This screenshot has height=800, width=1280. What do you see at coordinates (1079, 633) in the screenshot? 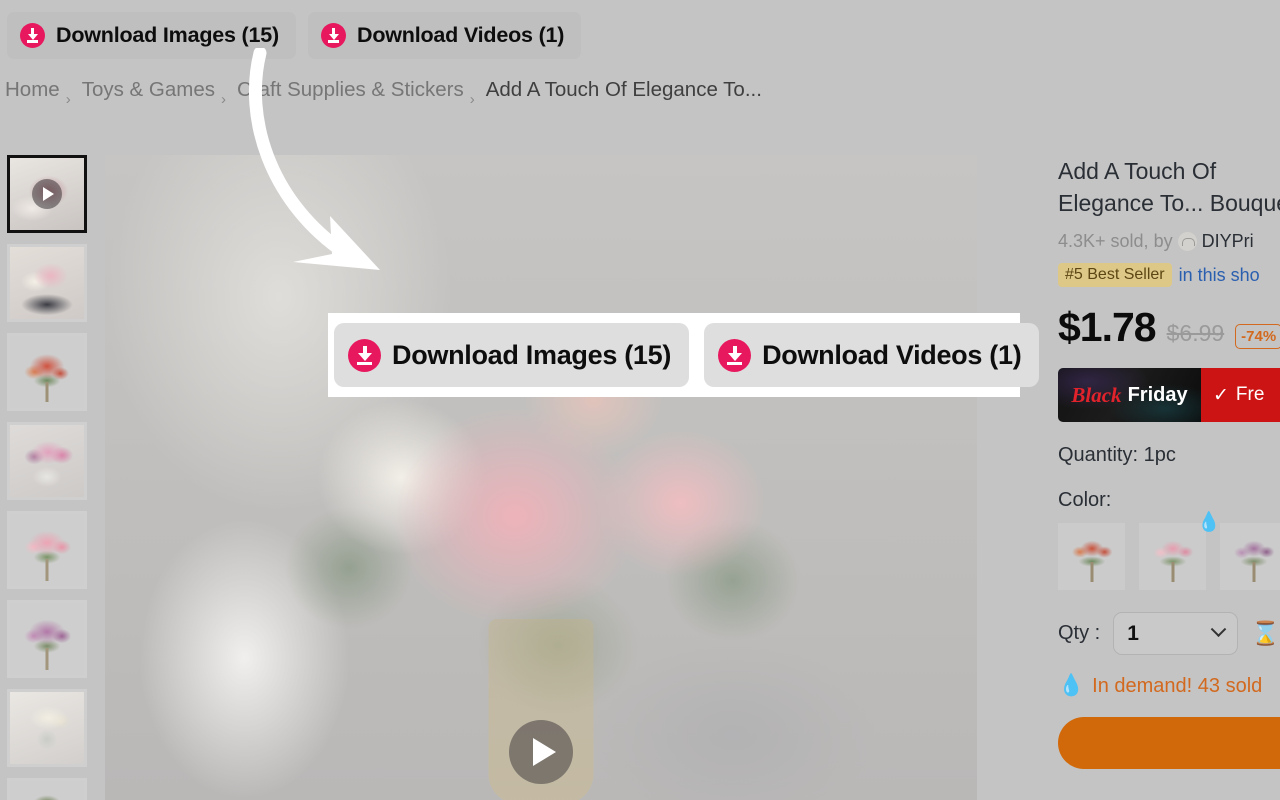
I see `qty-label: Qty :` at bounding box center [1079, 633].